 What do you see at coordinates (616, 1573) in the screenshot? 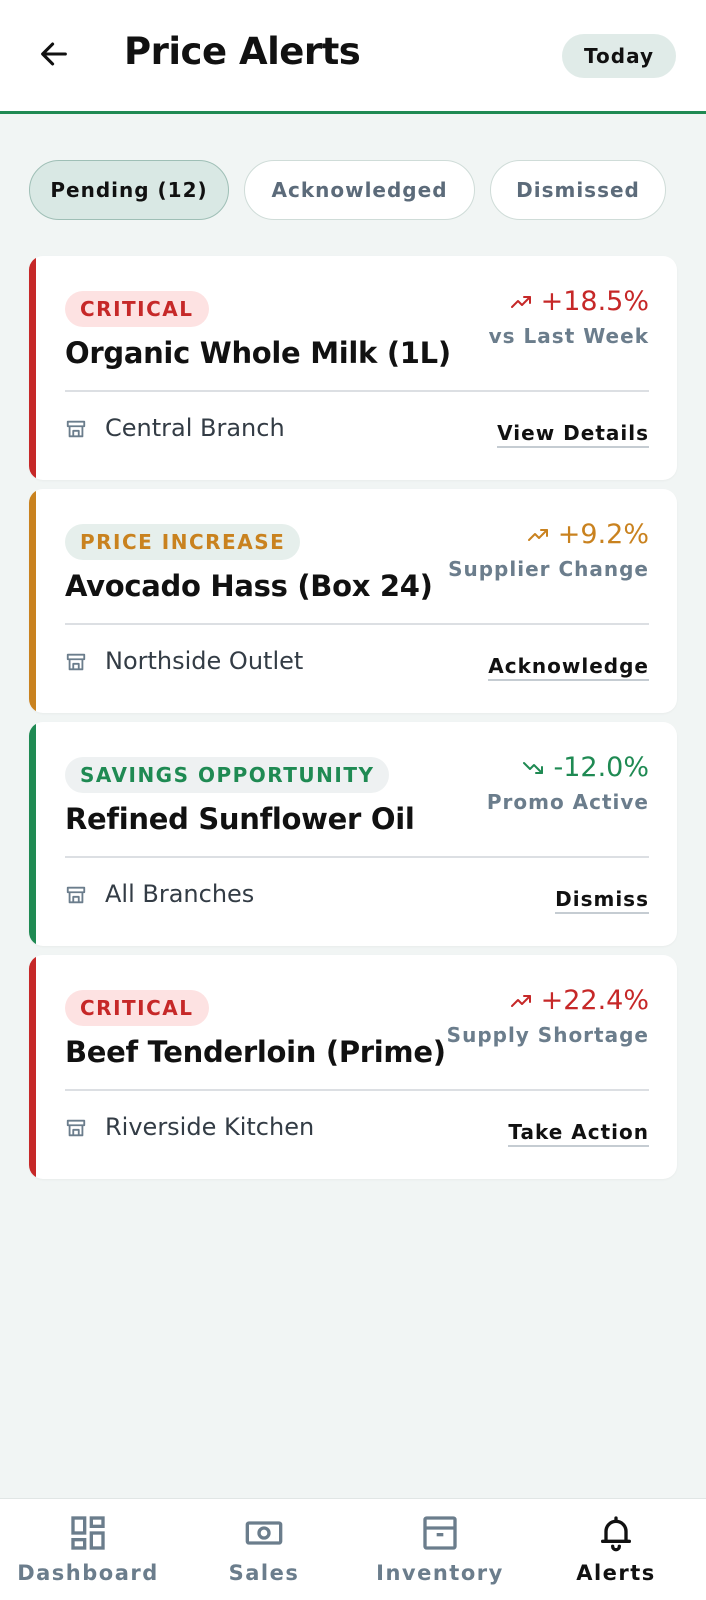
I see `nav-label: Alerts` at bounding box center [616, 1573].